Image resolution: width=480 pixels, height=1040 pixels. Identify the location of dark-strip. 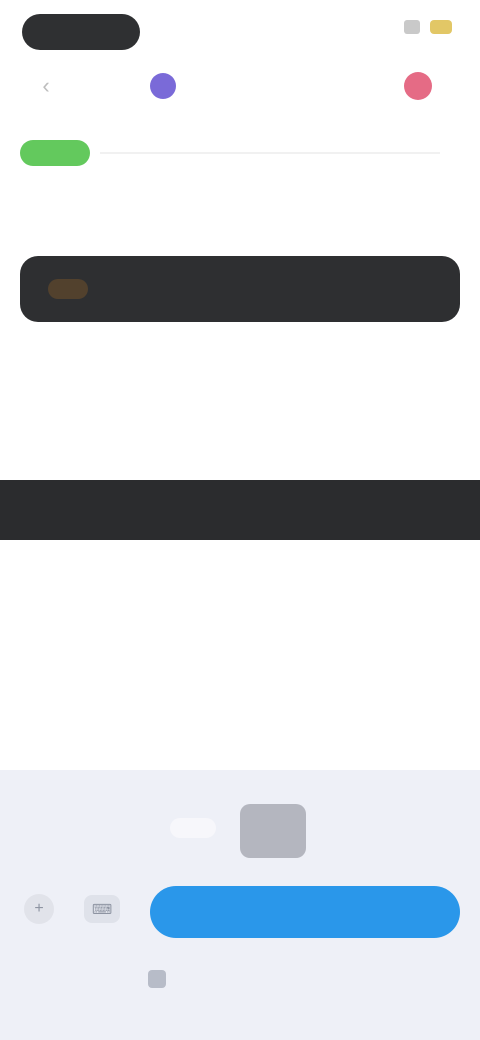
(240, 510).